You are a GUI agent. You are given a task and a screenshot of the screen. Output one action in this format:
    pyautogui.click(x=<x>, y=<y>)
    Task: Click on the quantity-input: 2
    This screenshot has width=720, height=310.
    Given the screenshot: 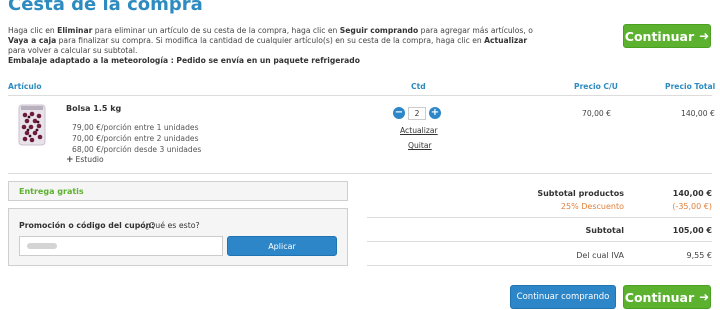 What is the action you would take?
    pyautogui.click(x=417, y=113)
    